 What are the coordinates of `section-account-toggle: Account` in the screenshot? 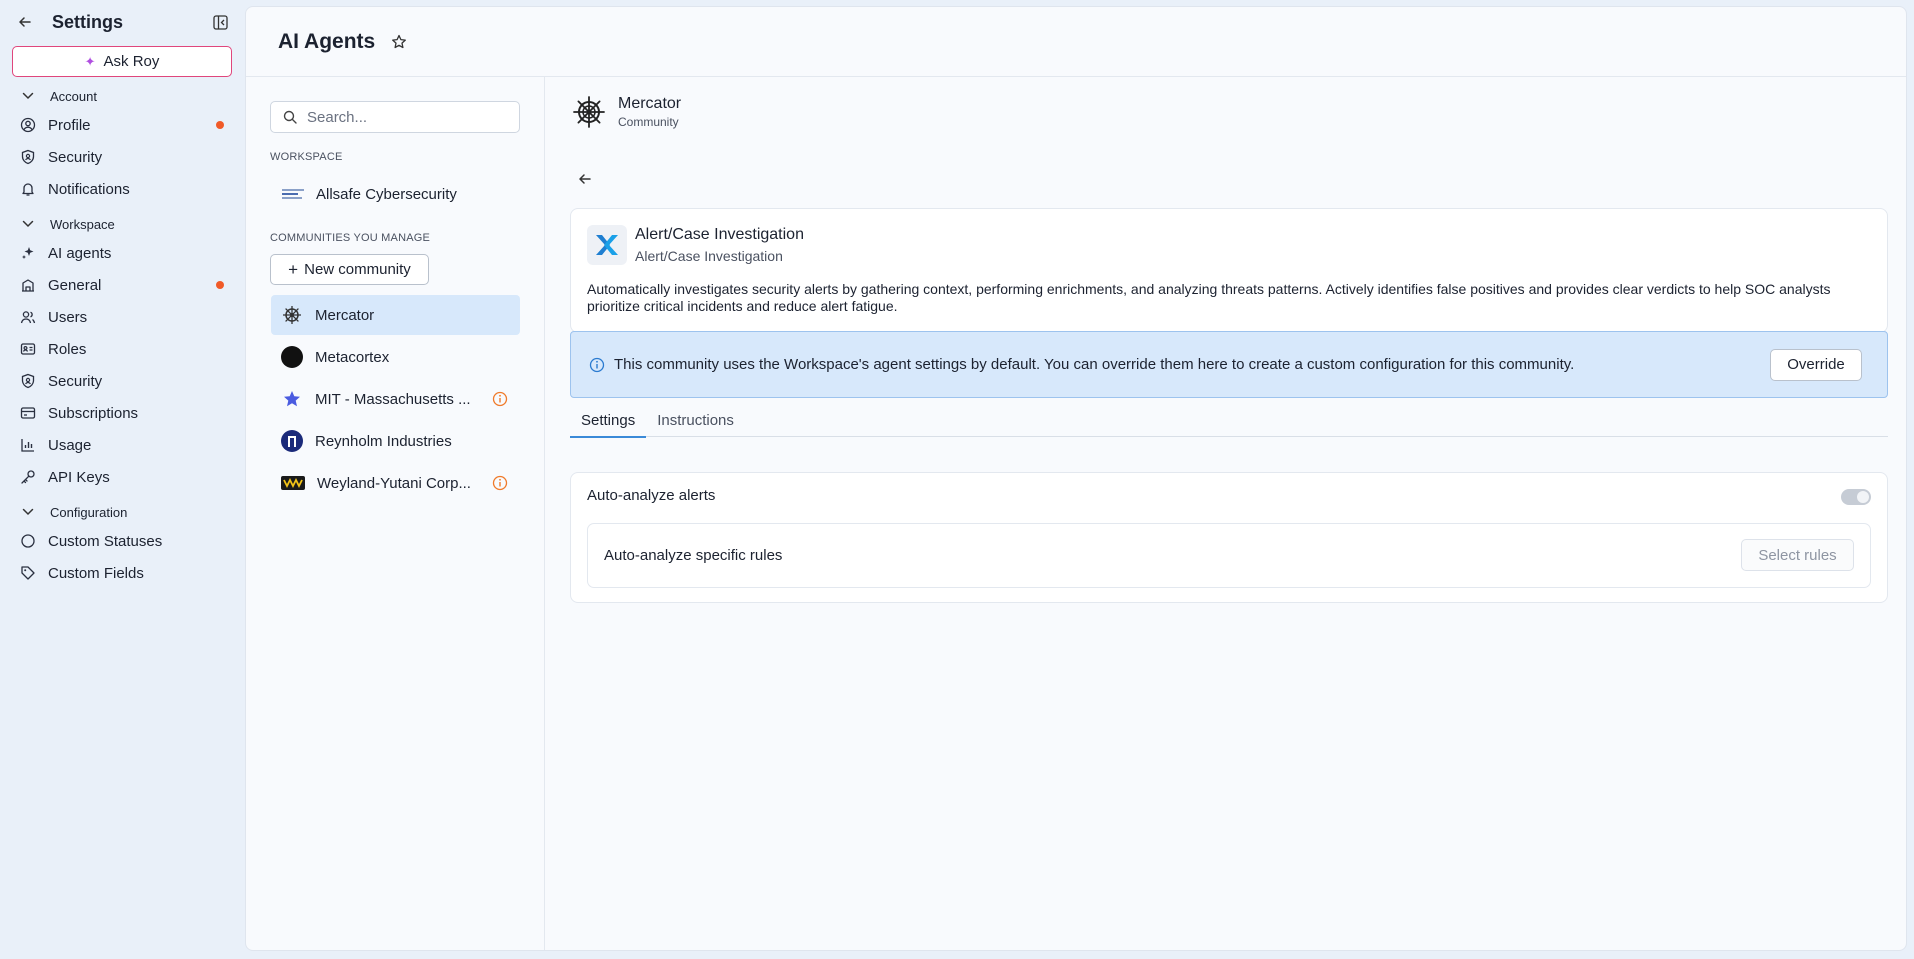 It's located at (122, 96).